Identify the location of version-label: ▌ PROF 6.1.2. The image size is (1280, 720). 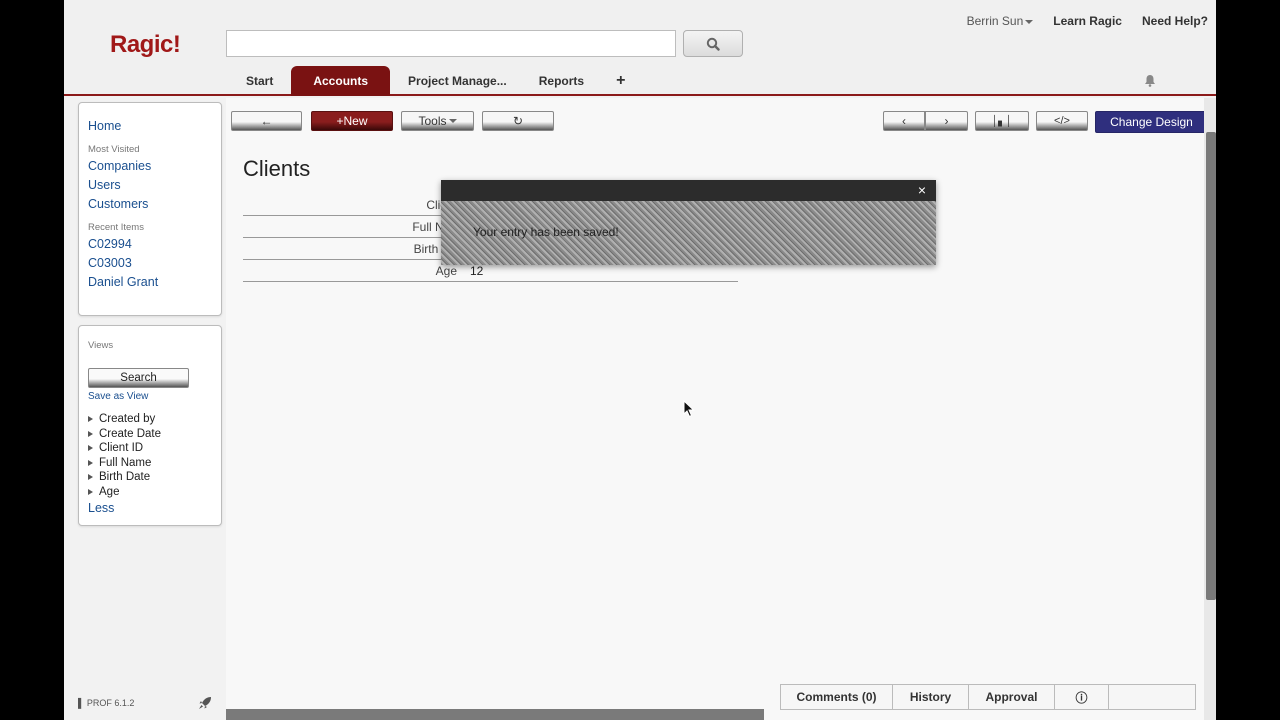
(106, 703).